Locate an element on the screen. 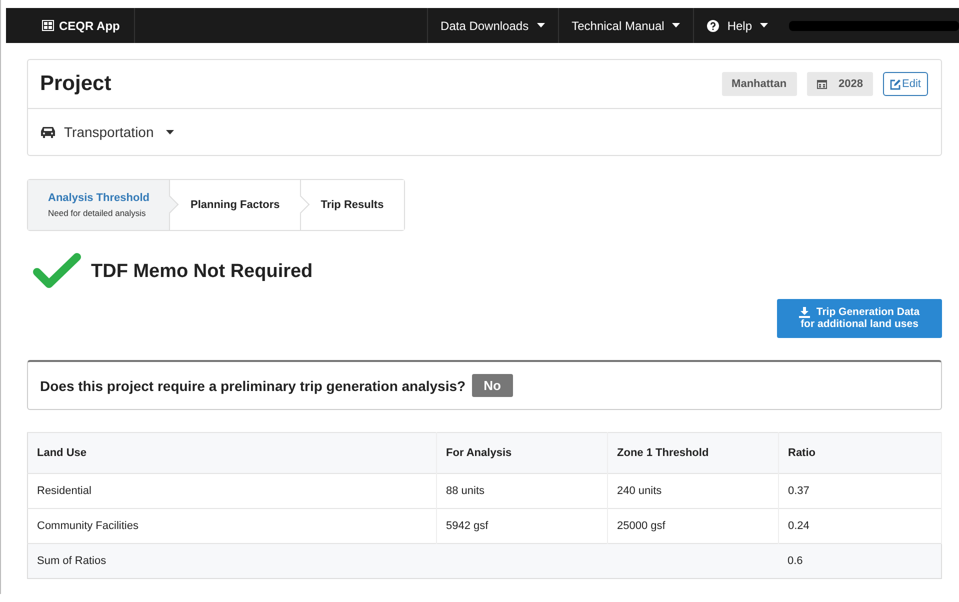  calendar-icon is located at coordinates (821, 84).